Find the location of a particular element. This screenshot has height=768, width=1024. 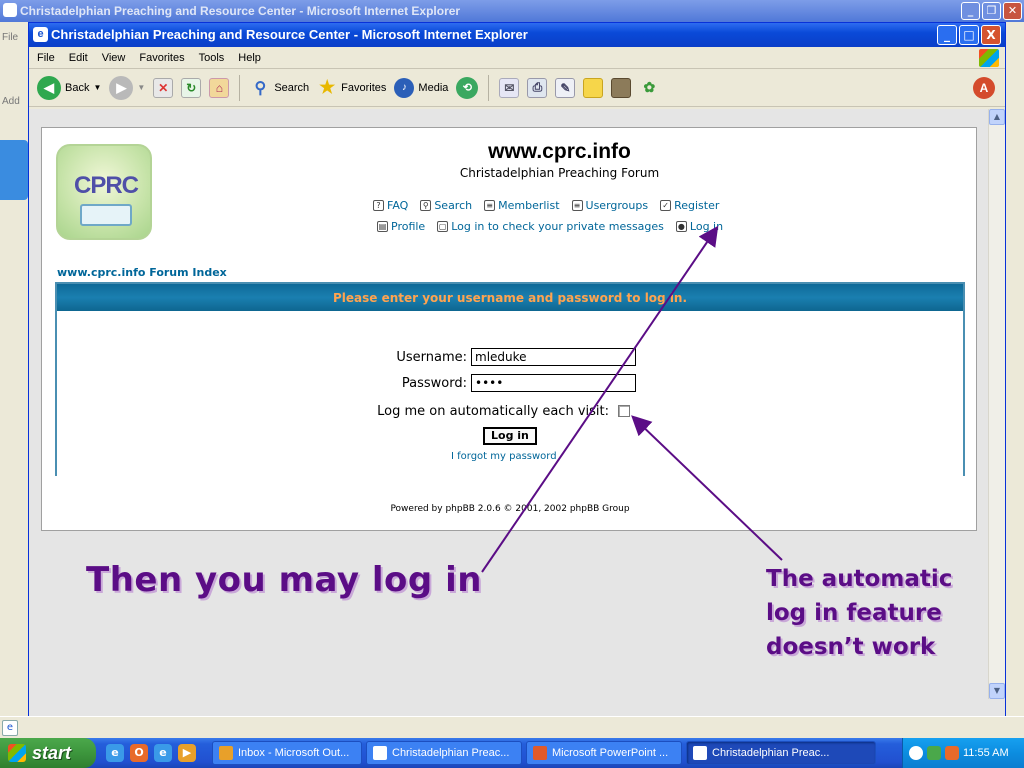

back-button: ◀ Back ▼ is located at coordinates (69, 87).